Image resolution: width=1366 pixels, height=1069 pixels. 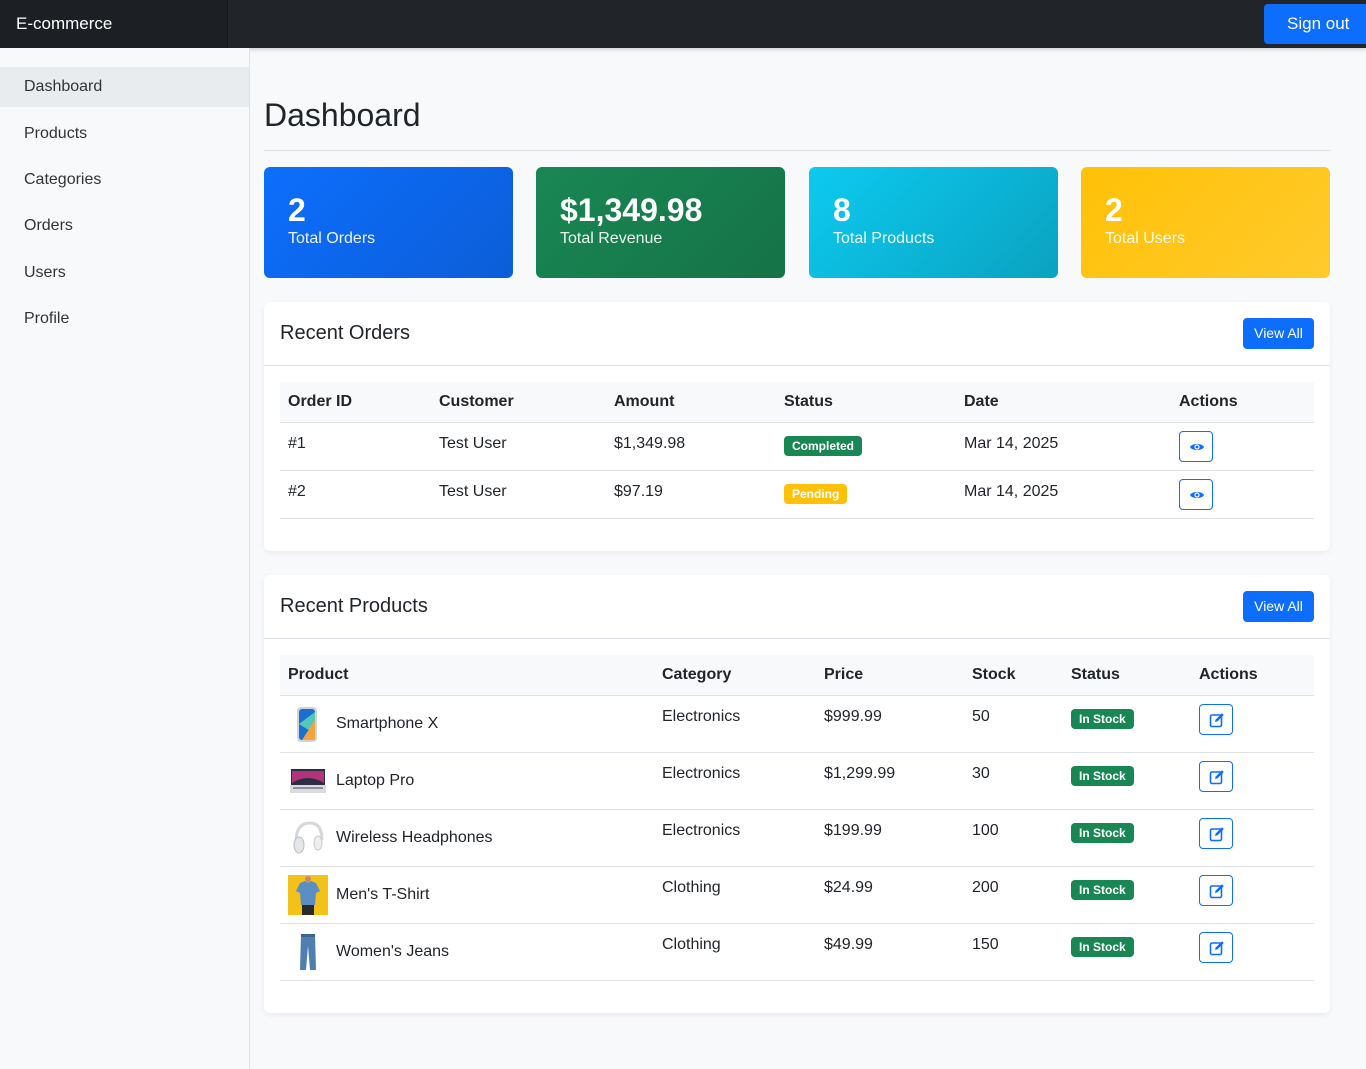 I want to click on stat-label: Total Orders, so click(x=332, y=238).